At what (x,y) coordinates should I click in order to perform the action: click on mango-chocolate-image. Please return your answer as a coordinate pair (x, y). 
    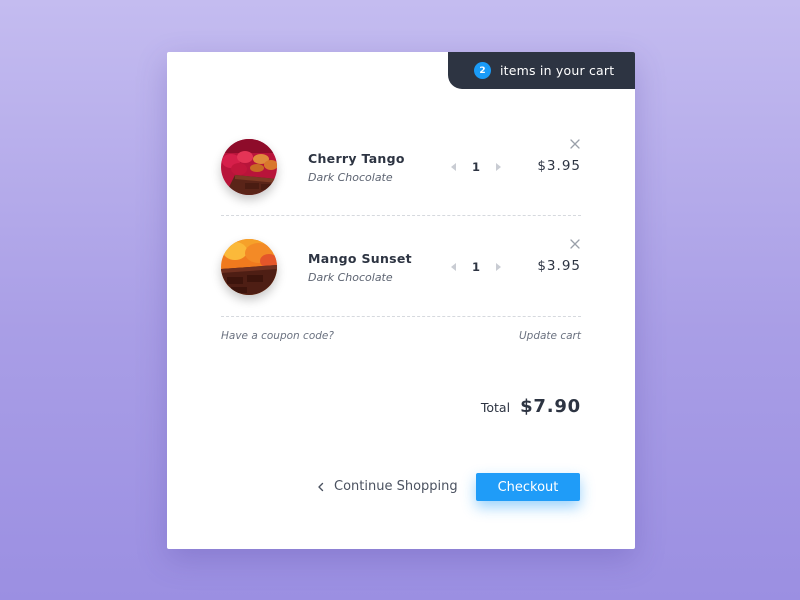
    Looking at the image, I should click on (249, 267).